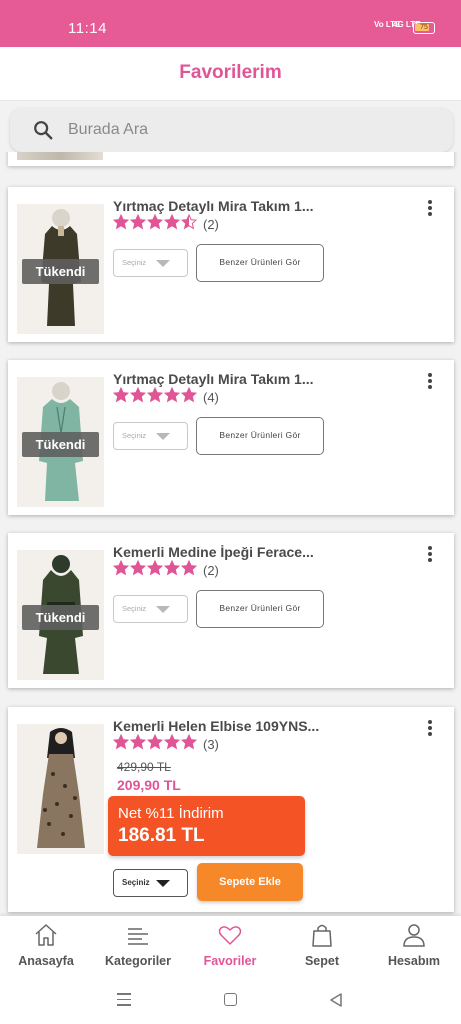 This screenshot has width=461, height=1024. Describe the element at coordinates (253, 130) in the screenshot. I see `search-input` at that location.